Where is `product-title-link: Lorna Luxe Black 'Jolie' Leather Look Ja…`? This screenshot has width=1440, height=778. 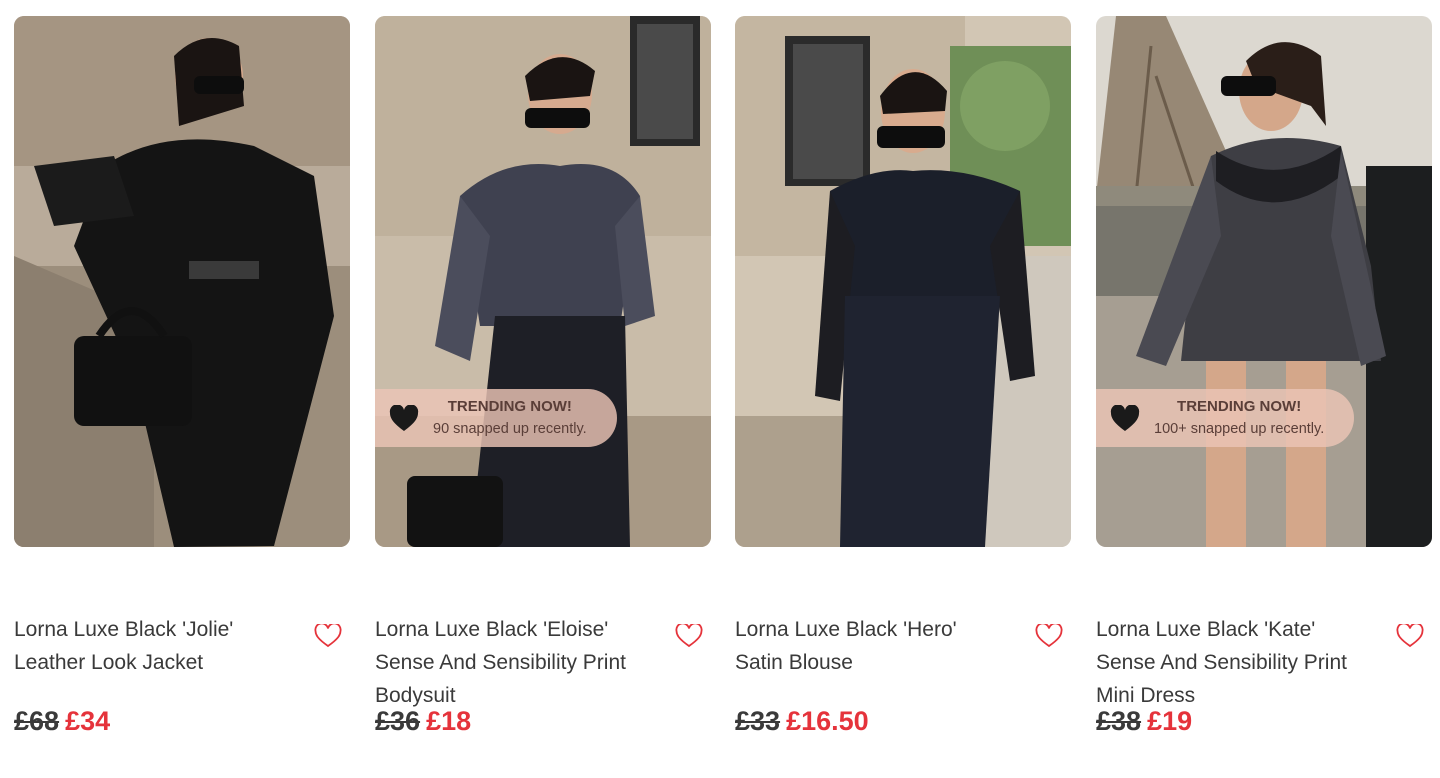 product-title-link: Lorna Luxe Black 'Jolie' Leather Look Ja… is located at coordinates (150, 646).